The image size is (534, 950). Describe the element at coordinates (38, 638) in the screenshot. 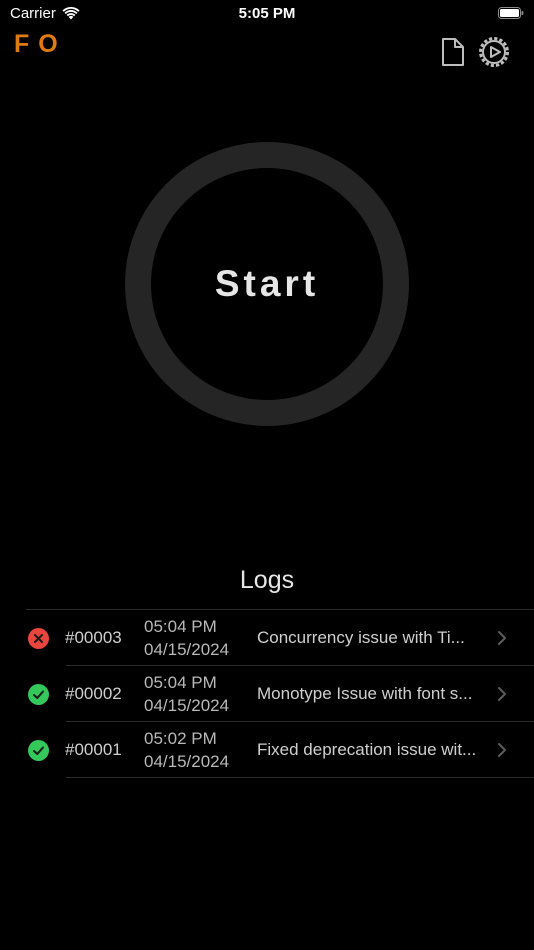

I see `error-status-icon` at that location.